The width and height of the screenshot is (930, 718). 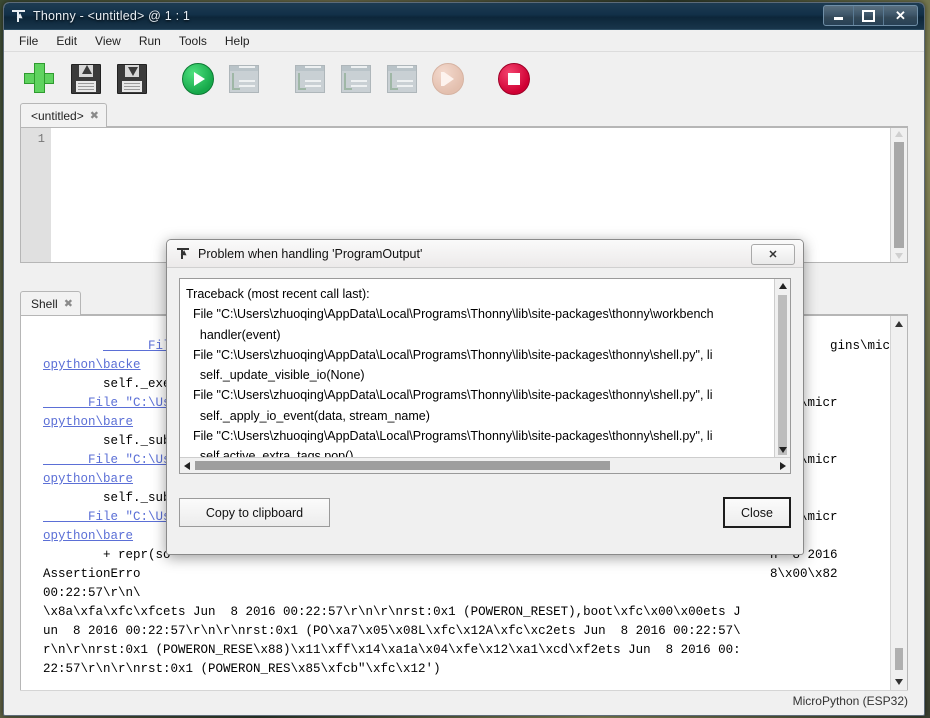 I want to click on debug-icon, so click(x=244, y=79).